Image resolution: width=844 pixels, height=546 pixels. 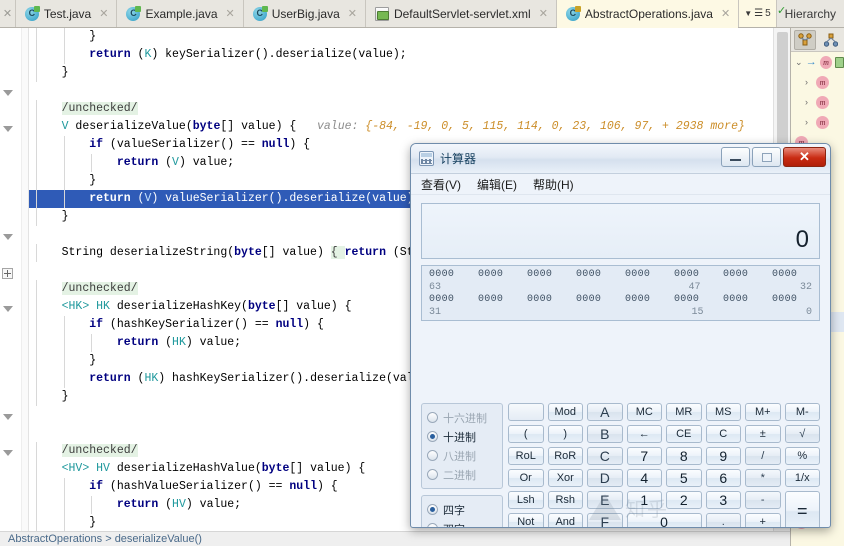 I want to click on editor-tab-test-java: C Test.java ✕, so click(x=66, y=13).